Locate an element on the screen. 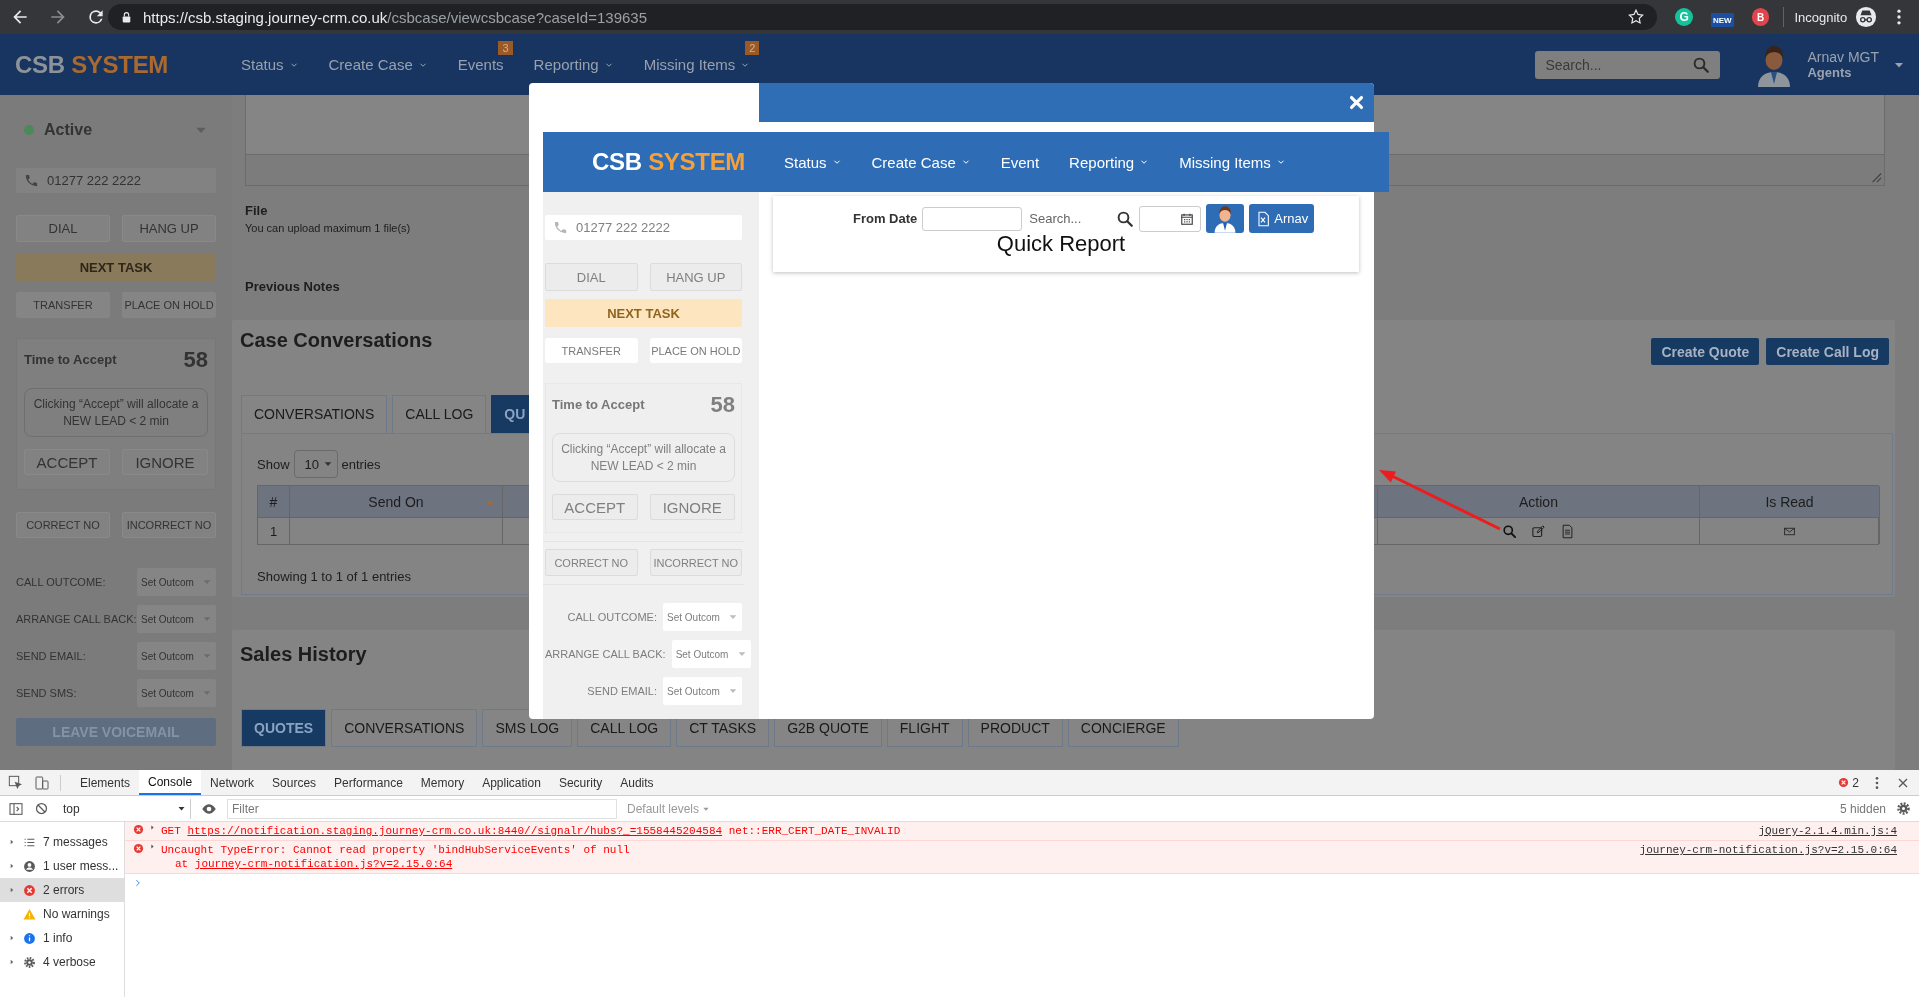 This screenshot has width=1919, height=997. sidebar-toggle-icon is located at coordinates (16, 808).